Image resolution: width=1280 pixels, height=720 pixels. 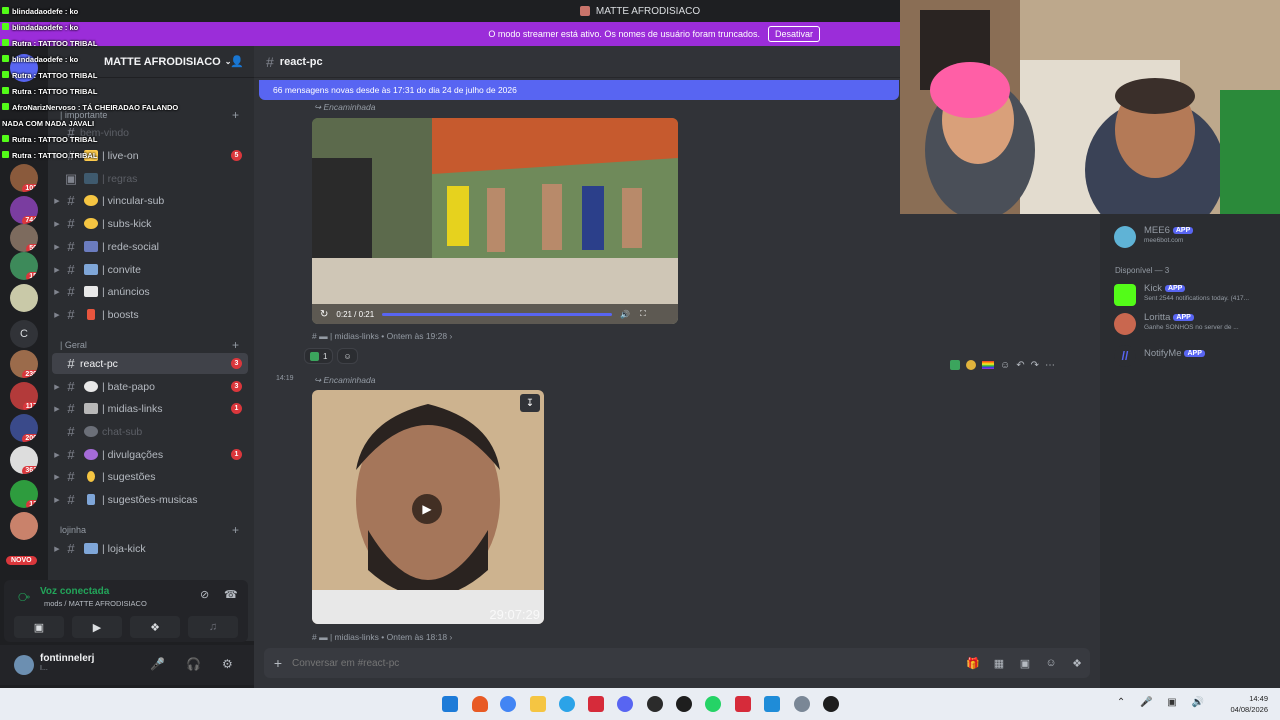 I want to click on channel-midias-links: ▶ # | midias-links 1, so click(x=150, y=408).